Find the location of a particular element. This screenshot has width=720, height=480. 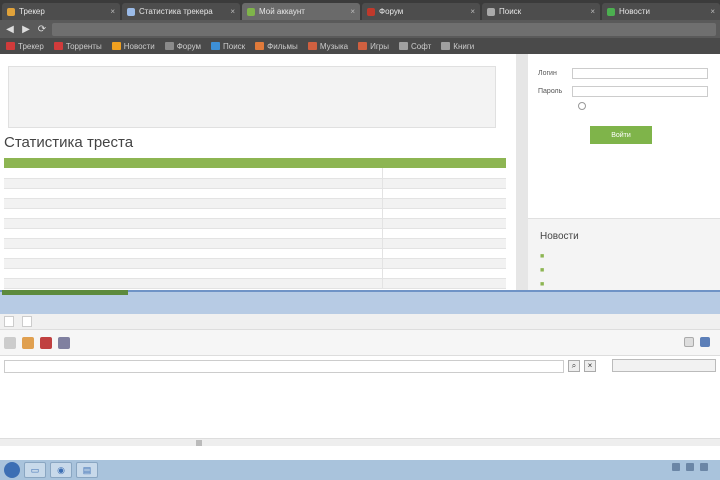

remember-radio is located at coordinates (582, 106).